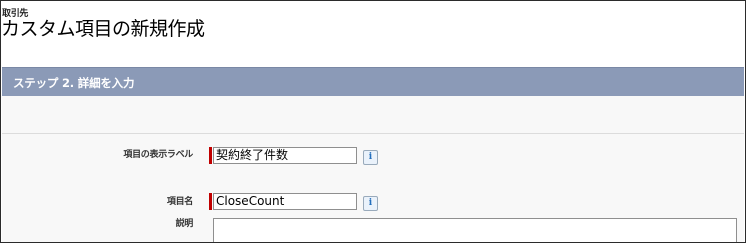  Describe the element at coordinates (179, 202) in the screenshot. I see `field-label-field-name: 項目名` at that location.